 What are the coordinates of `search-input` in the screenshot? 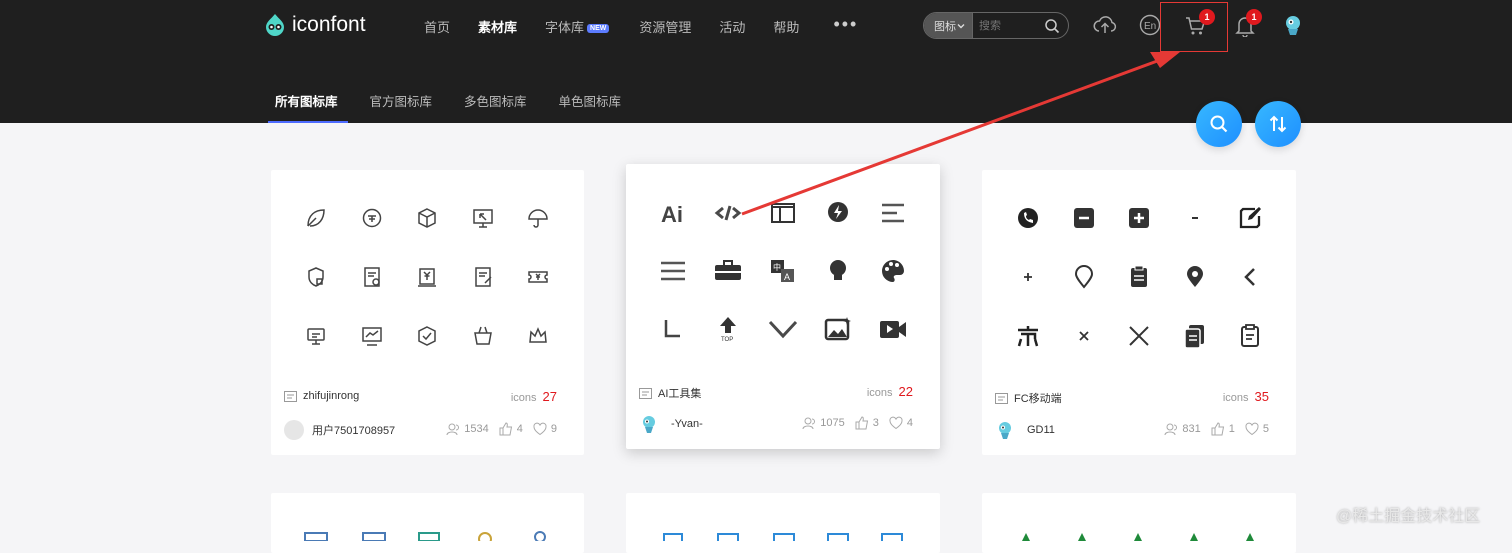 It's located at (1009, 25).